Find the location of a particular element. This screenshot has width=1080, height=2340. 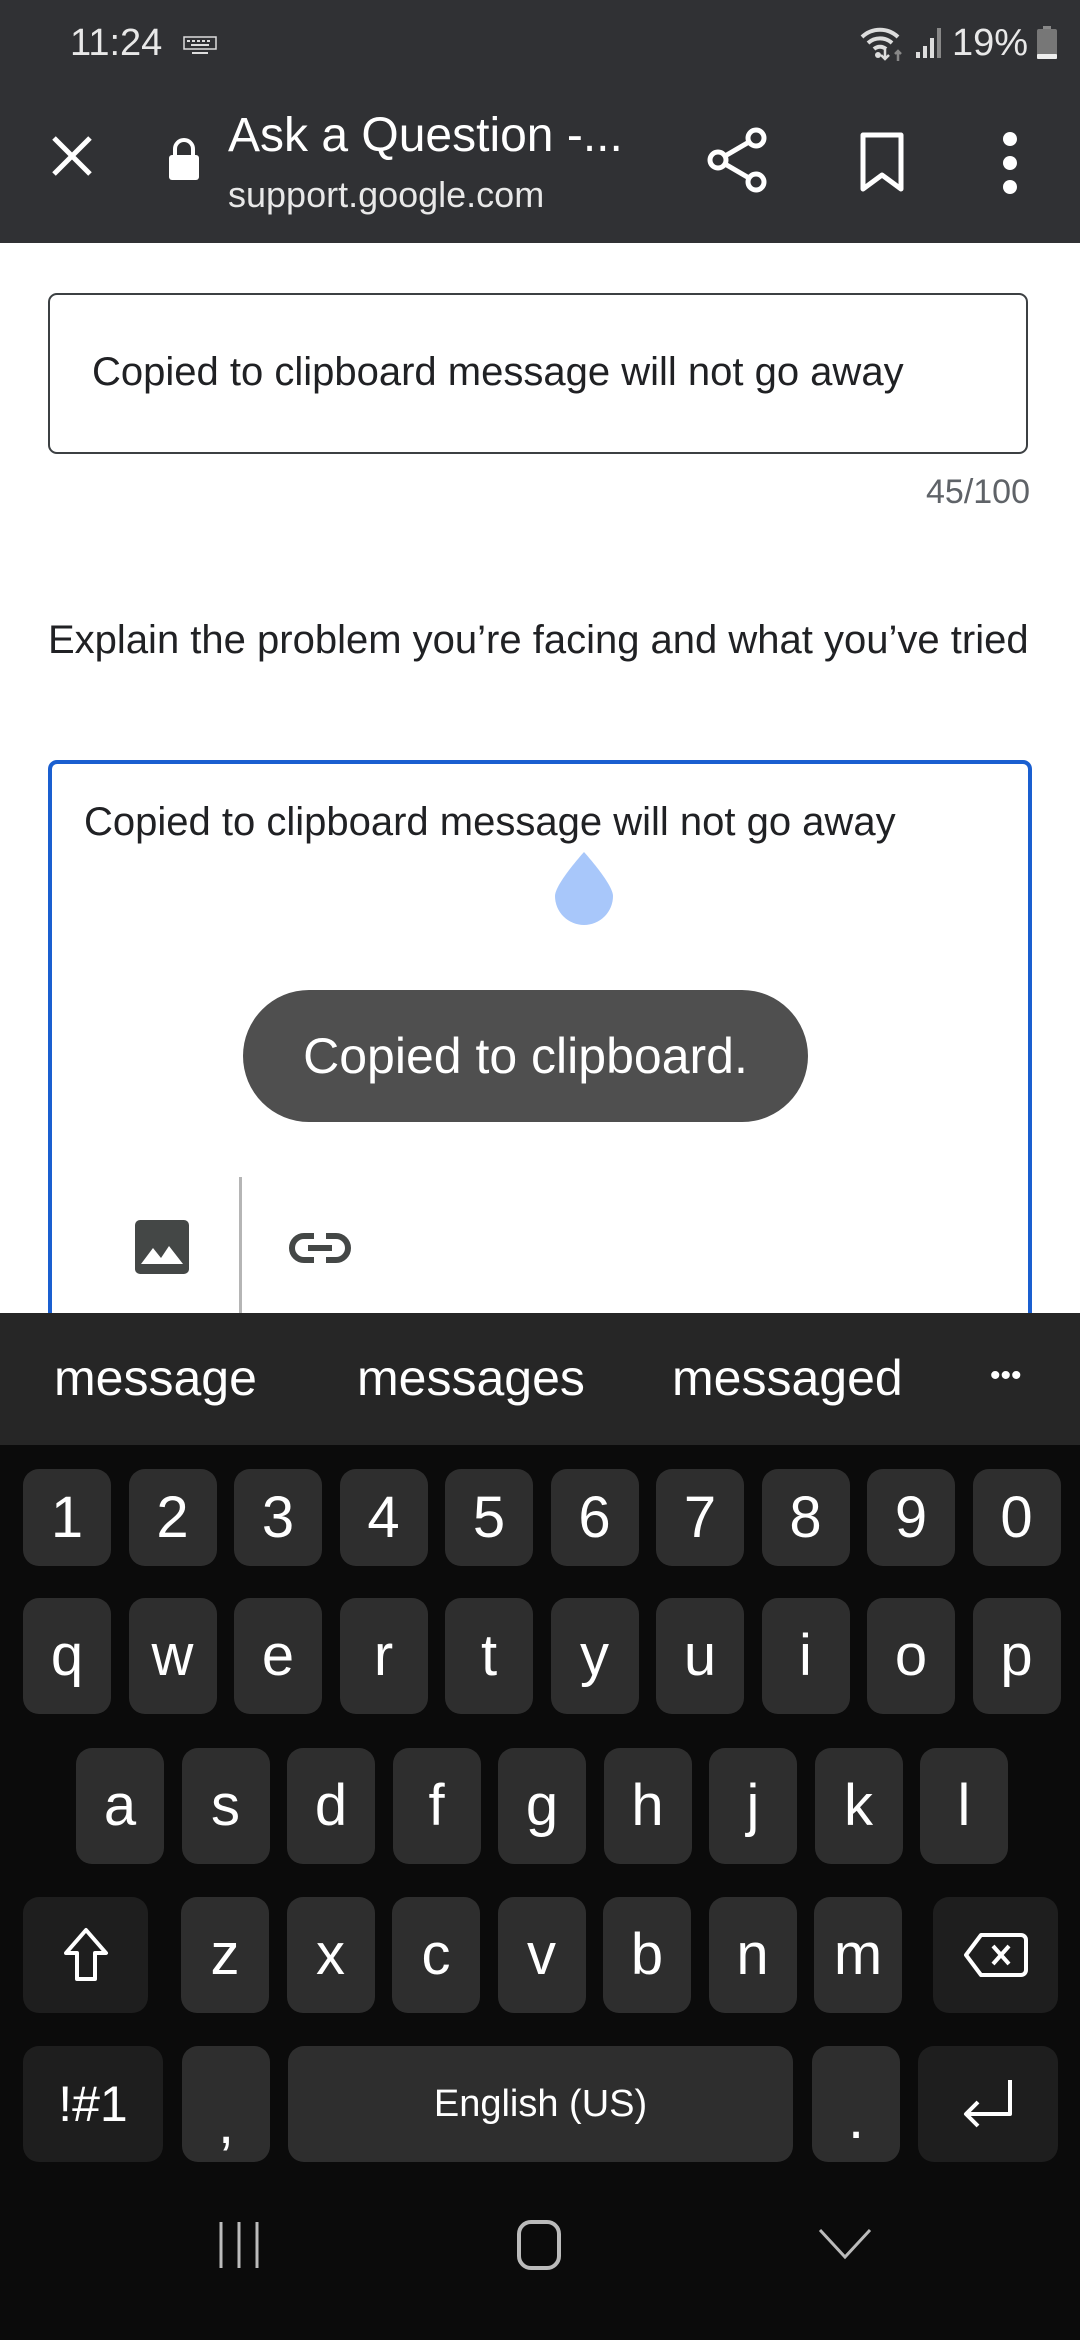

key-z: z is located at coordinates (225, 1955).